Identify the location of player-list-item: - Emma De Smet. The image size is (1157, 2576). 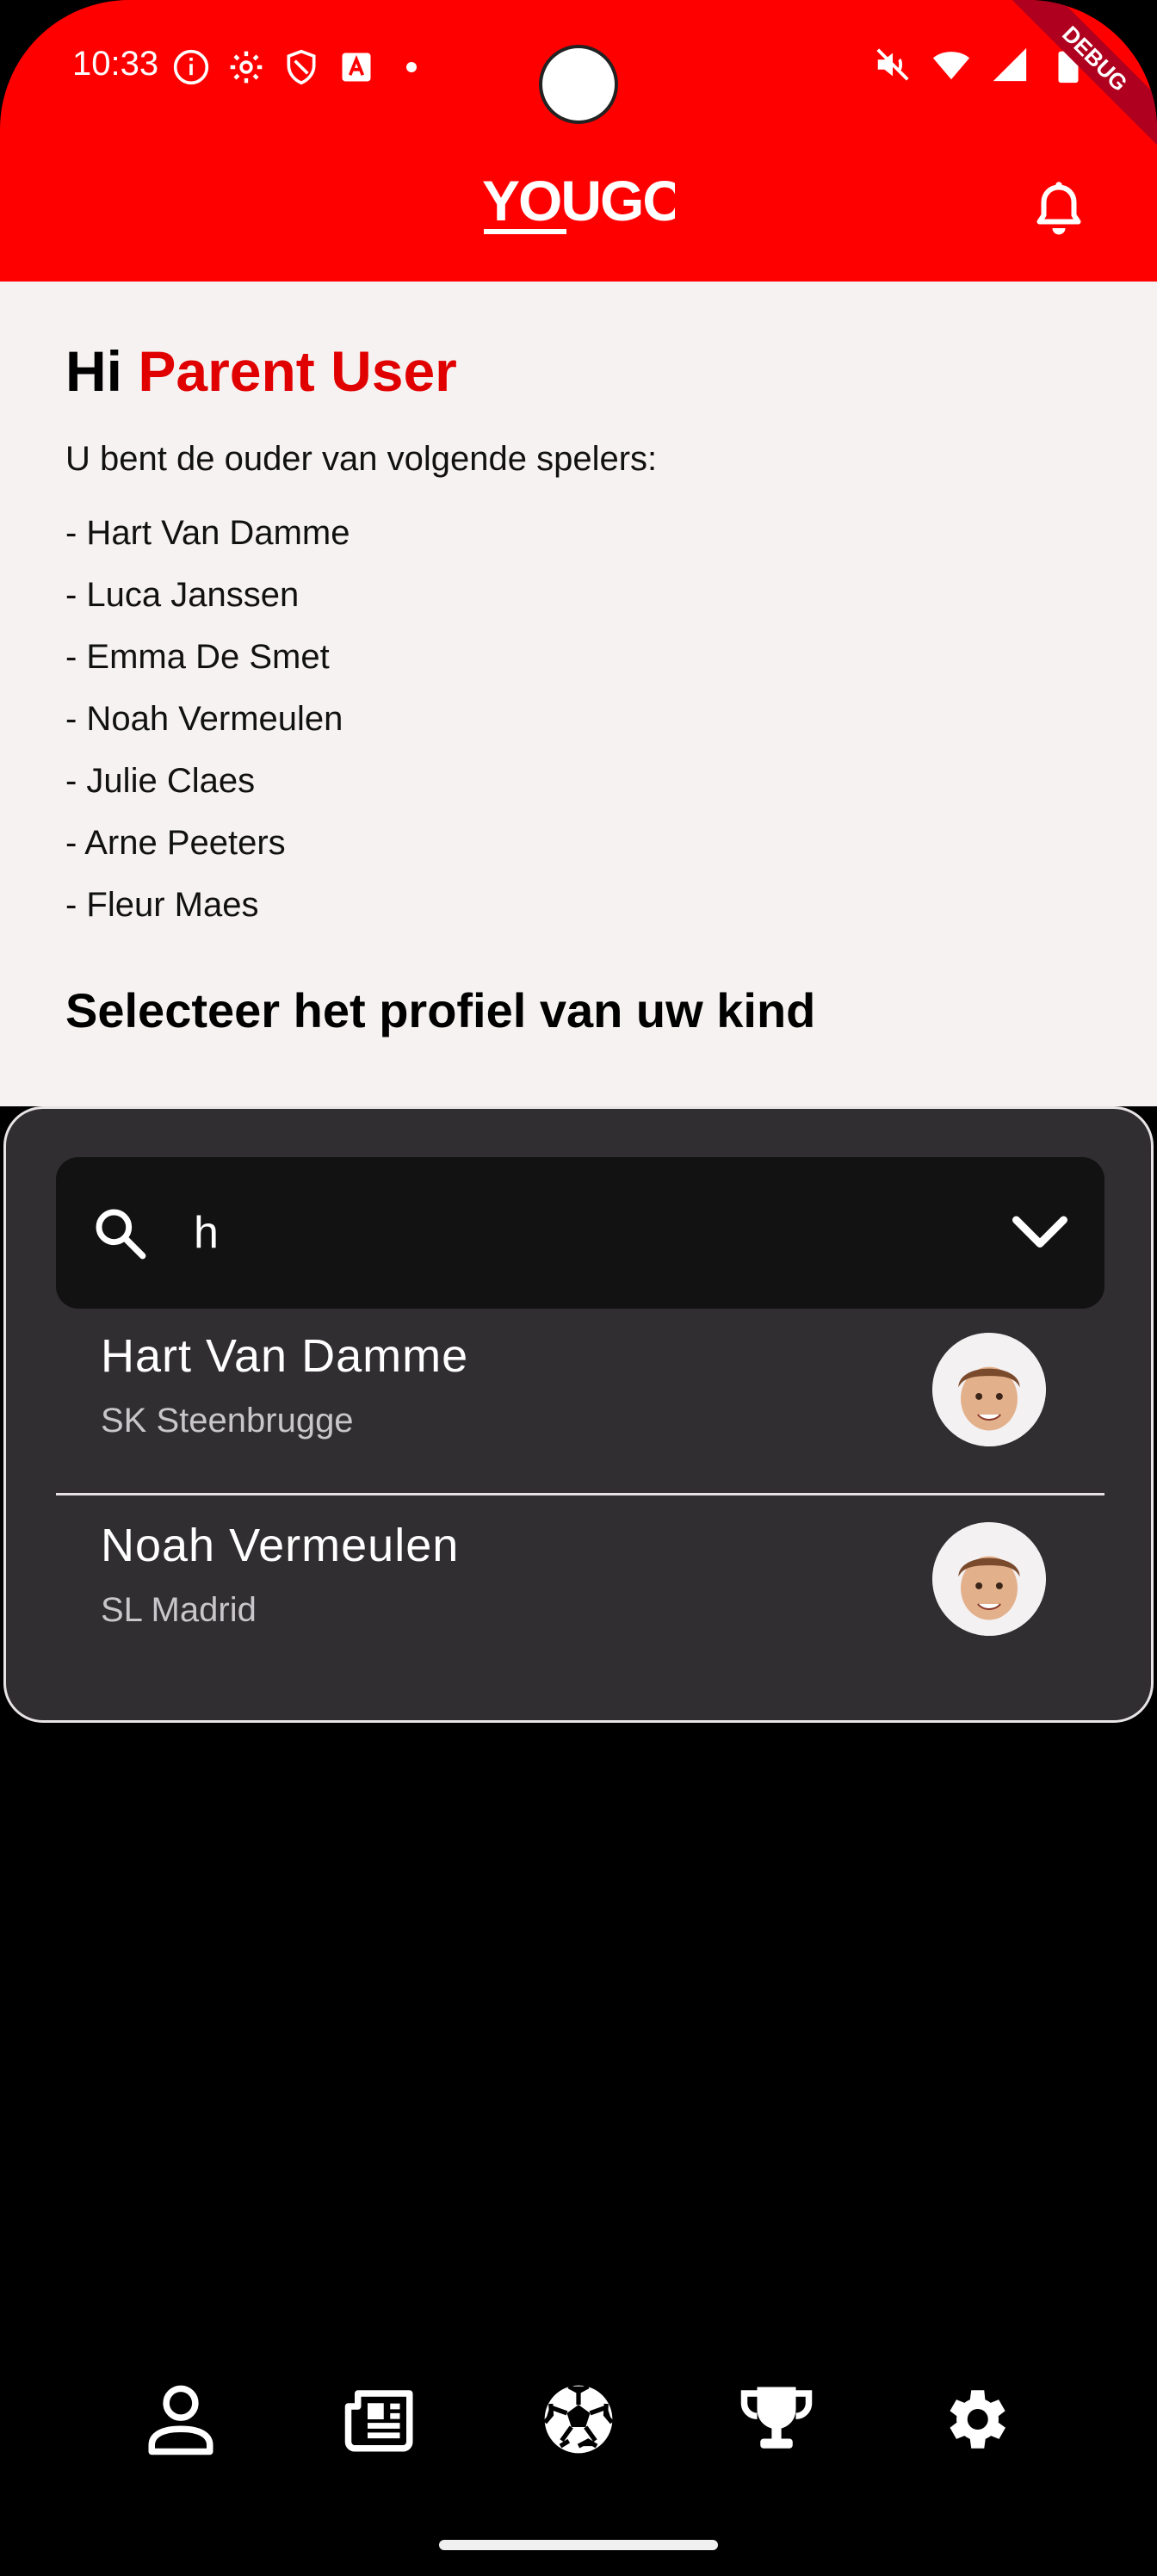
(198, 657).